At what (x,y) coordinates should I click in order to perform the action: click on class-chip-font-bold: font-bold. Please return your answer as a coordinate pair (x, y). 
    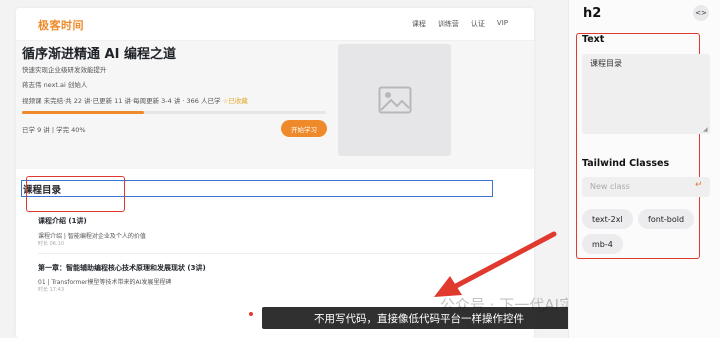
    Looking at the image, I should click on (666, 219).